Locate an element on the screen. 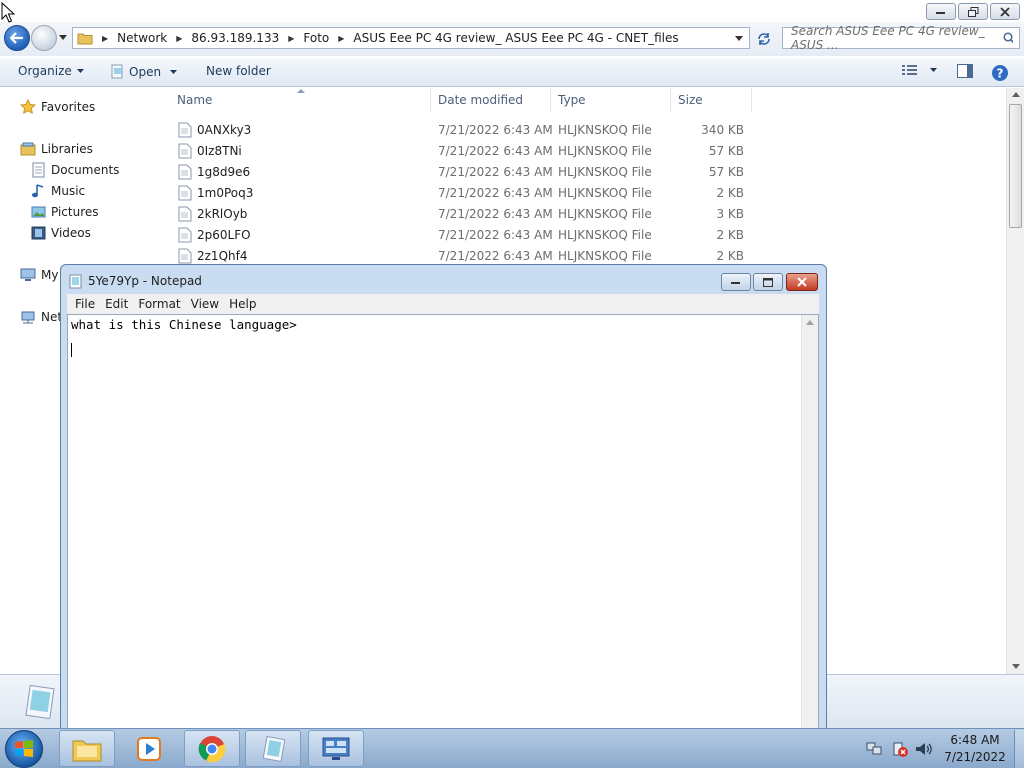 This screenshot has height=768, width=1024. maximize-icon is located at coordinates (768, 282).